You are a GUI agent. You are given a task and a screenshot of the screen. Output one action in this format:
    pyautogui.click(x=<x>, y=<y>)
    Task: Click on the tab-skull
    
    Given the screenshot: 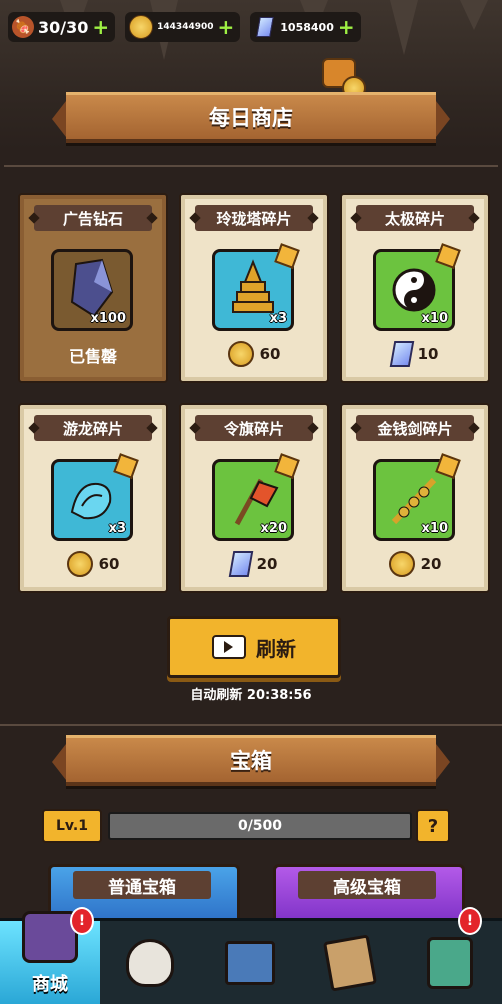 What is the action you would take?
    pyautogui.click(x=150, y=962)
    